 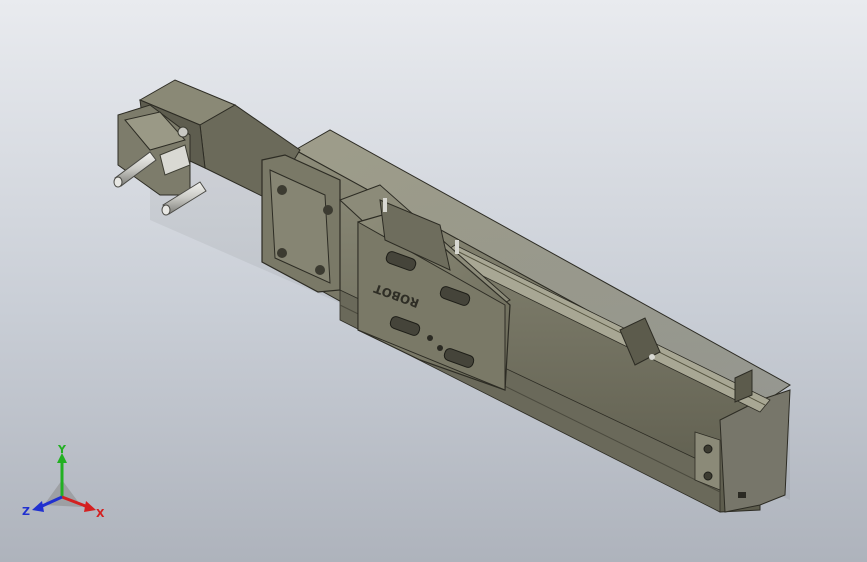 What do you see at coordinates (742, 495) in the screenshot?
I see `end-notch` at bounding box center [742, 495].